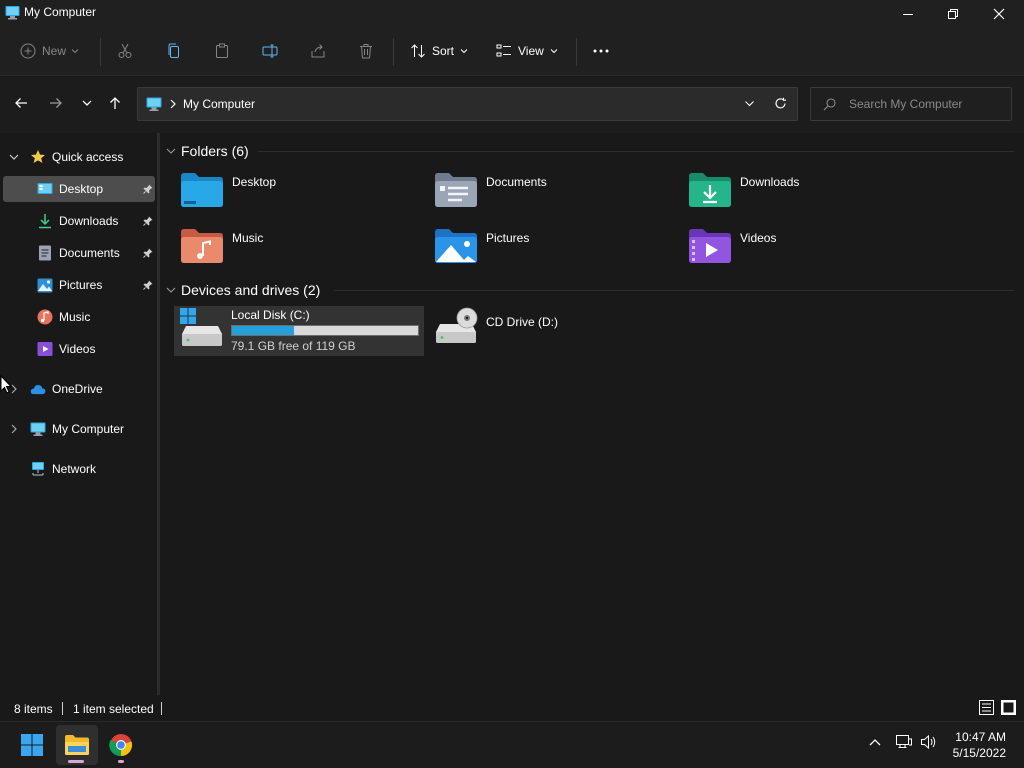  What do you see at coordinates (554, 249) in the screenshot?
I see `folder-tile-pictures: Pictures` at bounding box center [554, 249].